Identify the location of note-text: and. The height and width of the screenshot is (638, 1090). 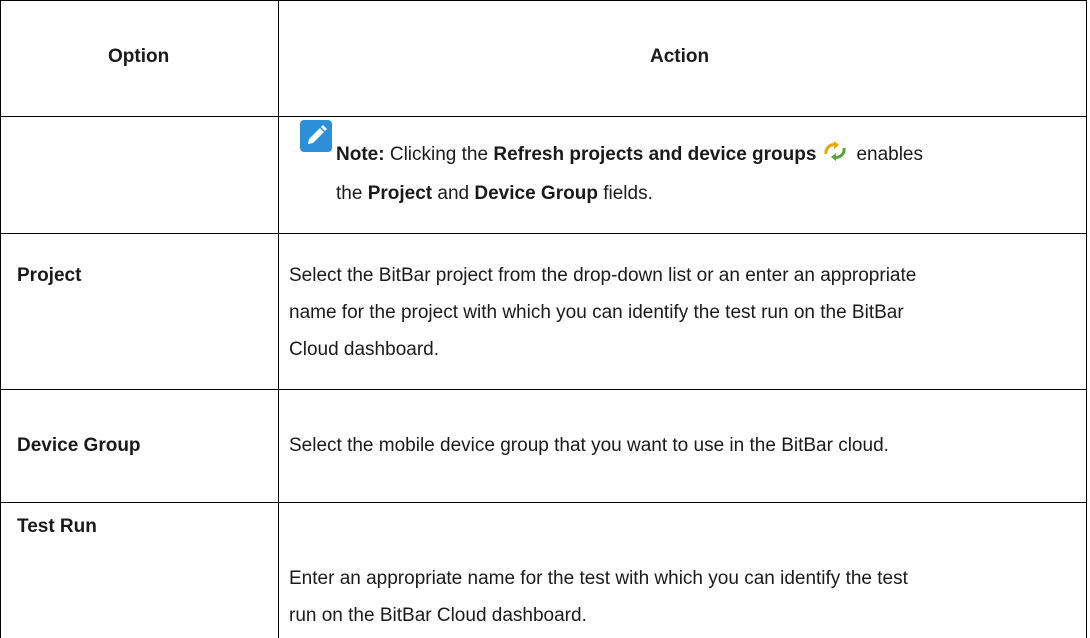
(453, 193).